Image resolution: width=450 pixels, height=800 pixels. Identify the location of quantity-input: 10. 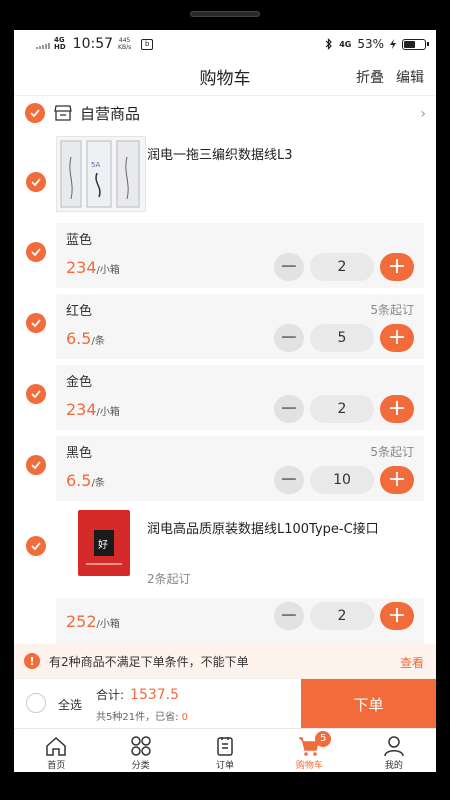
(342, 480).